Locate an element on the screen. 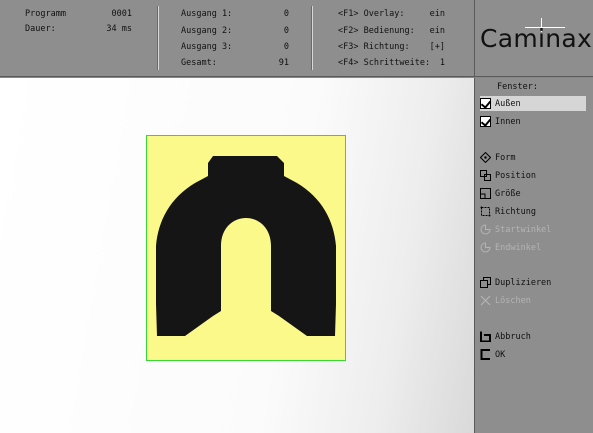 Image resolution: width=593 pixels, height=433 pixels. f2-operation-label: <F2> Bedienung: is located at coordinates (376, 31).